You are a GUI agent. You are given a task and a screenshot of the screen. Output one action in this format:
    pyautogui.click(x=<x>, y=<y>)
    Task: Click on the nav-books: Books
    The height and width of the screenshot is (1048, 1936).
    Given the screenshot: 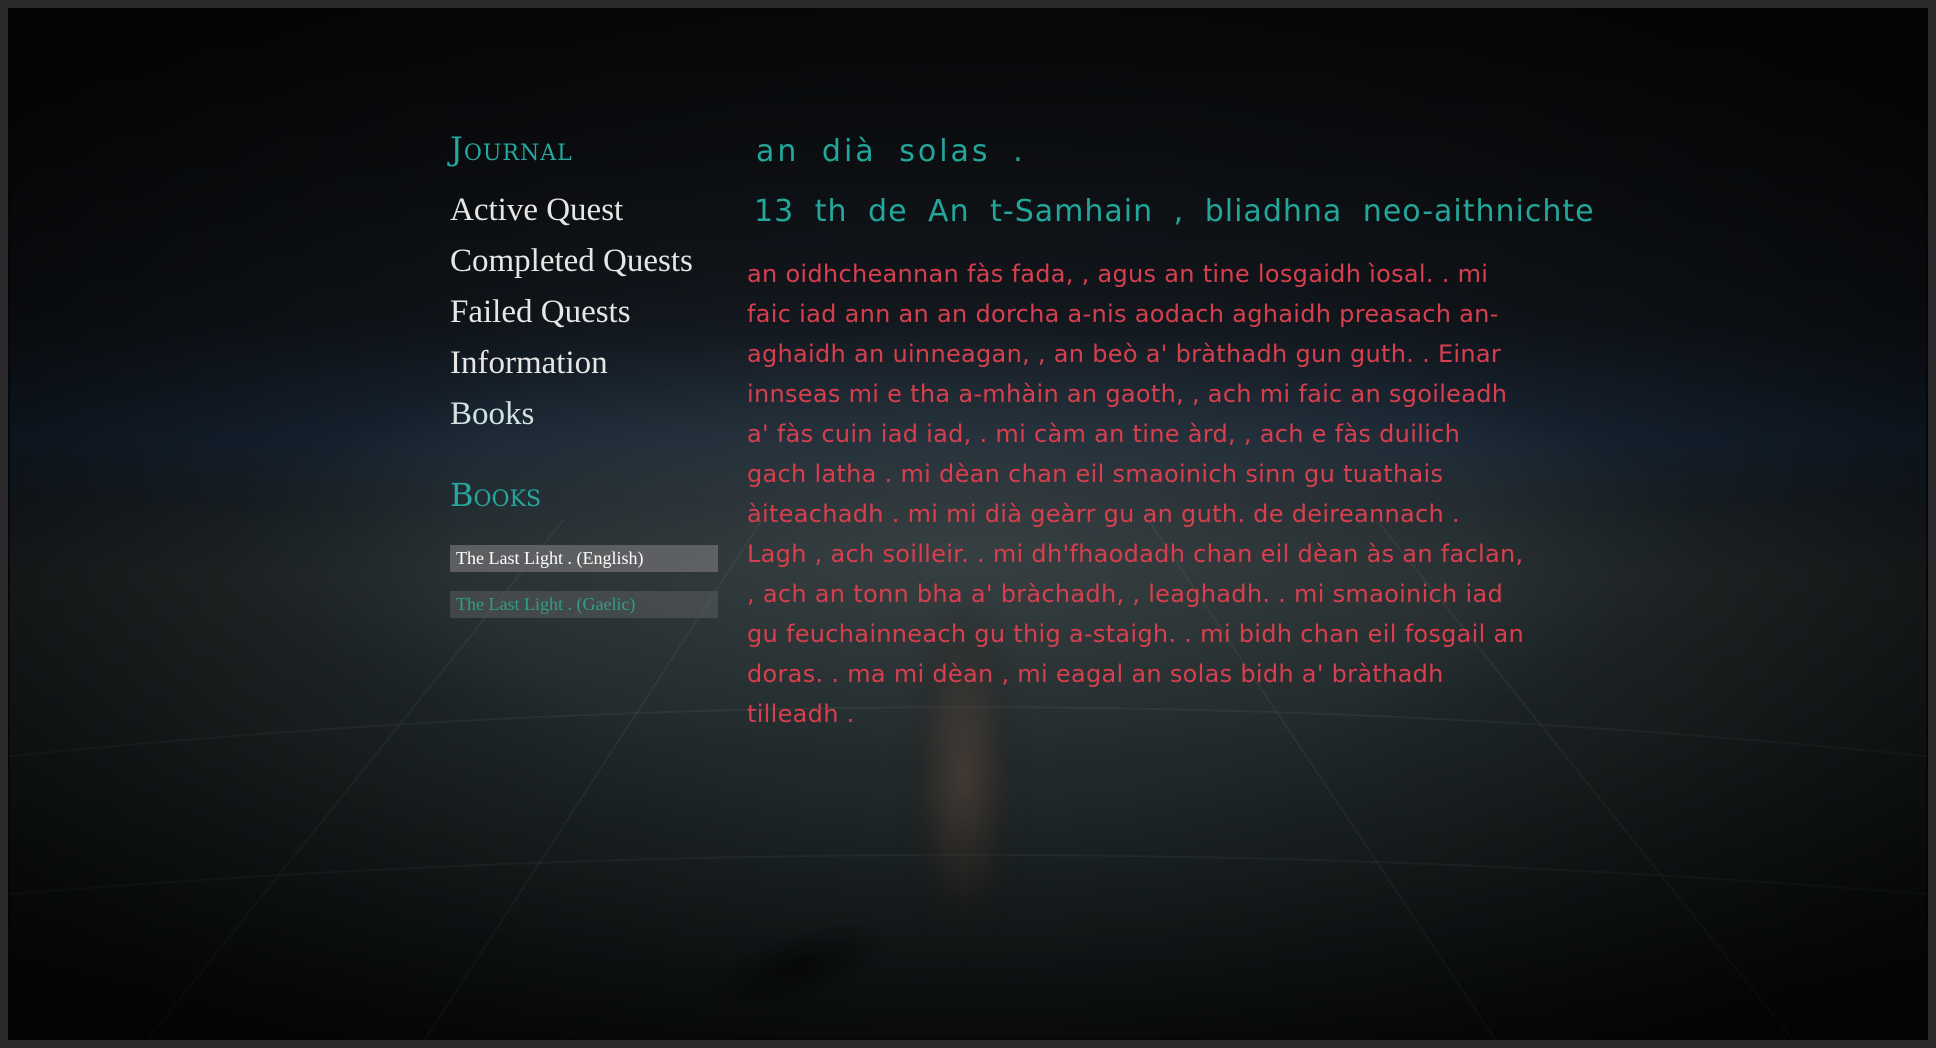 What is the action you would take?
    pyautogui.click(x=571, y=419)
    